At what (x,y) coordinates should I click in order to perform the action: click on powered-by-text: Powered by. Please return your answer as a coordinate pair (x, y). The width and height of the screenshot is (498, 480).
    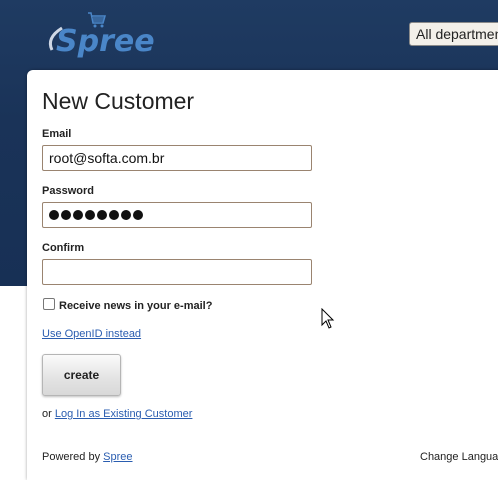
    Looking at the image, I should click on (71, 457).